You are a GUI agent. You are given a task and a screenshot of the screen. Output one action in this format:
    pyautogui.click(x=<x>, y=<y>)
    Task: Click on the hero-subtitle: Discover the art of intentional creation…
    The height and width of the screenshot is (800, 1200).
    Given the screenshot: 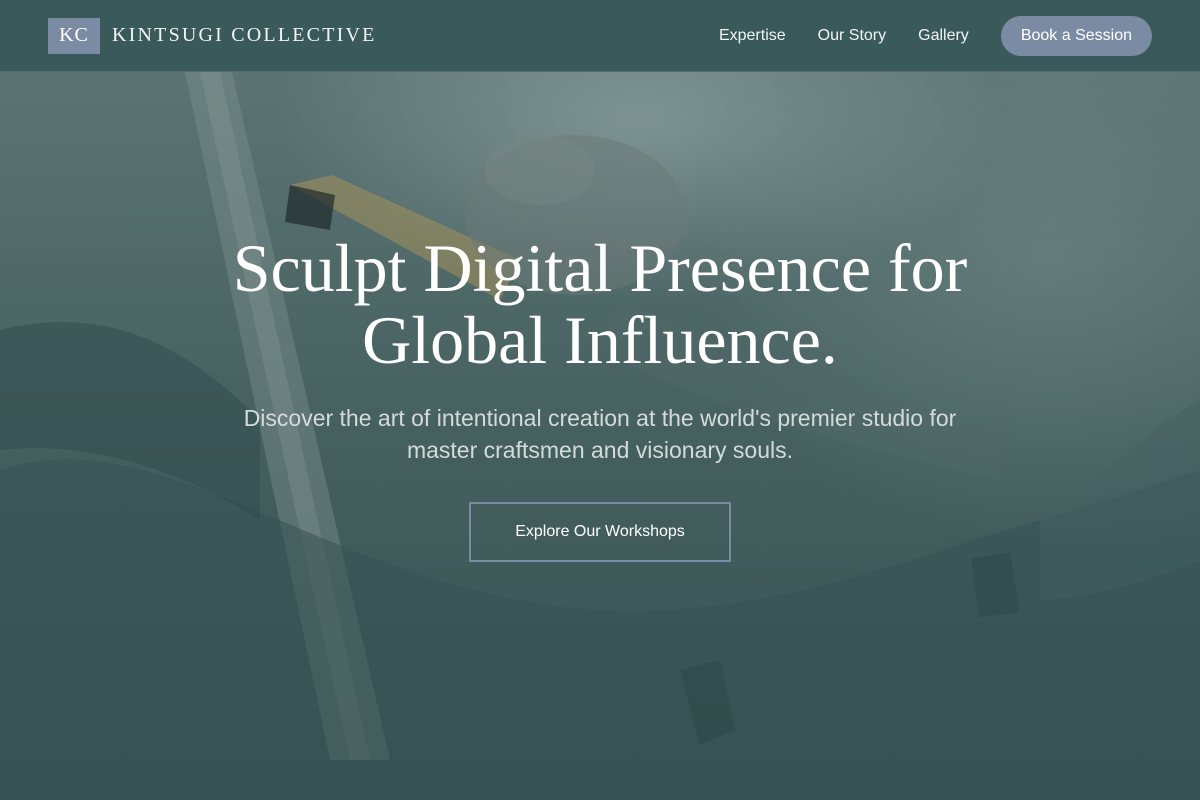 What is the action you would take?
    pyautogui.click(x=600, y=434)
    